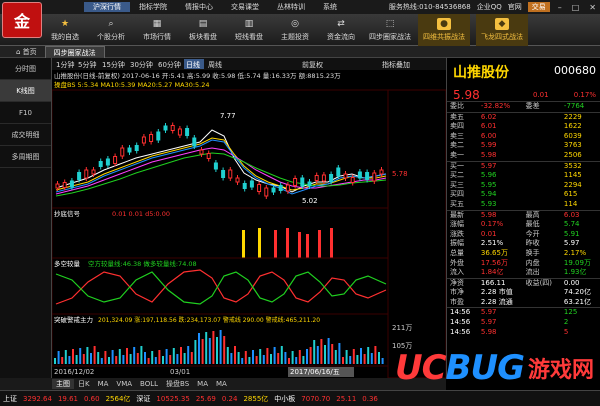 This screenshot has width=600, height=406. Describe the element at coordinates (566, 322) in the screenshot. I see `tick-vol: 2` at that location.